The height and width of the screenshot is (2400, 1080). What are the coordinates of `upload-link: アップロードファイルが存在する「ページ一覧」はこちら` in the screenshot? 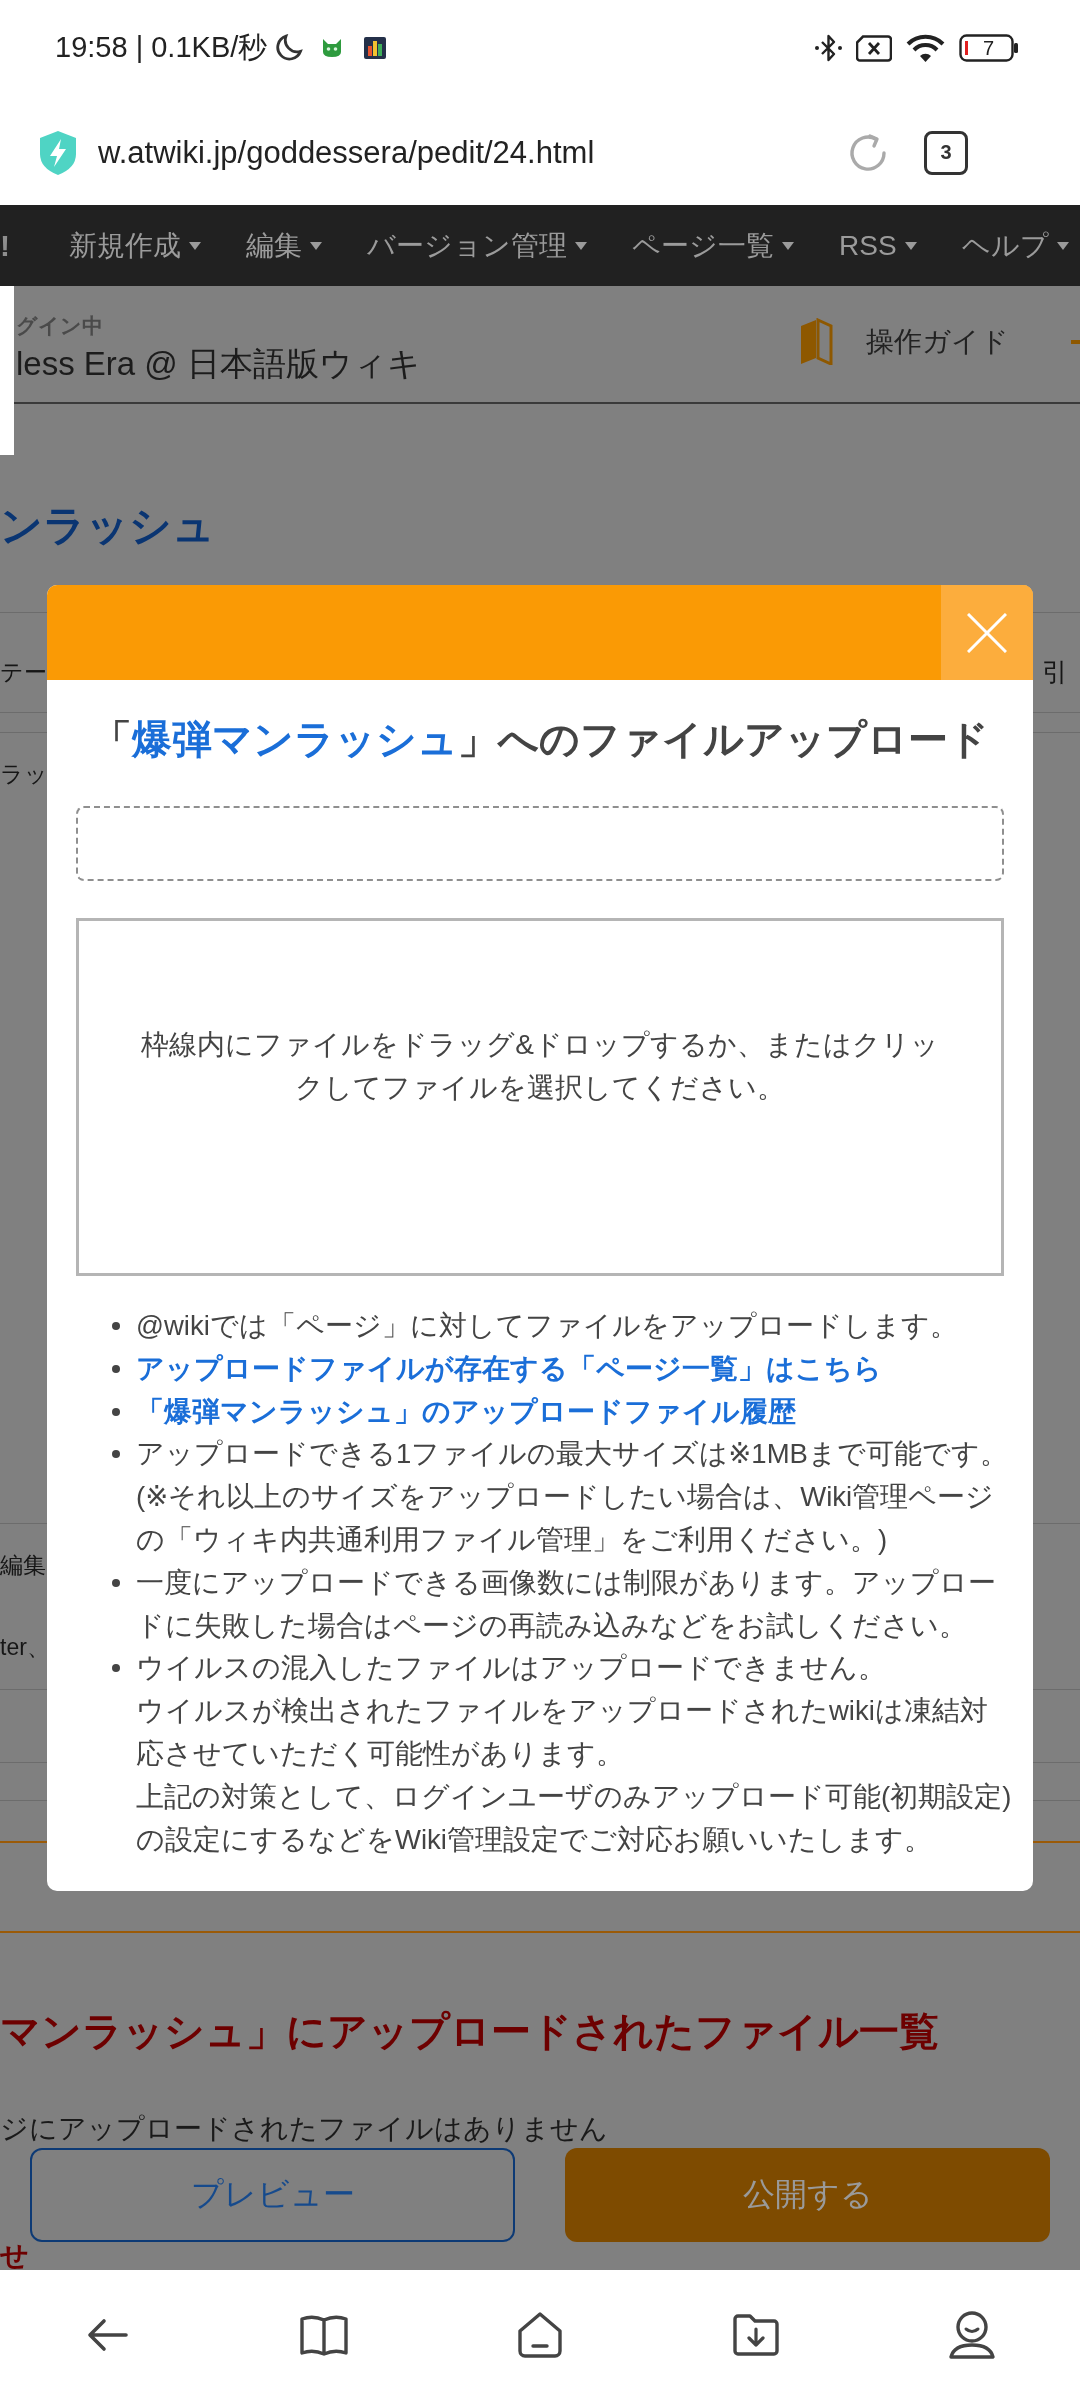 It's located at (574, 1369).